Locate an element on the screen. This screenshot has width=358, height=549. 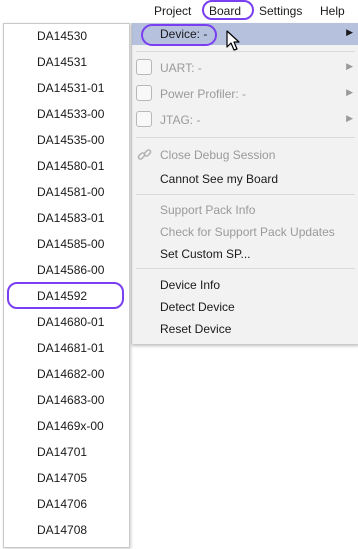
jtag-label: JTAG: - is located at coordinates (180, 120).